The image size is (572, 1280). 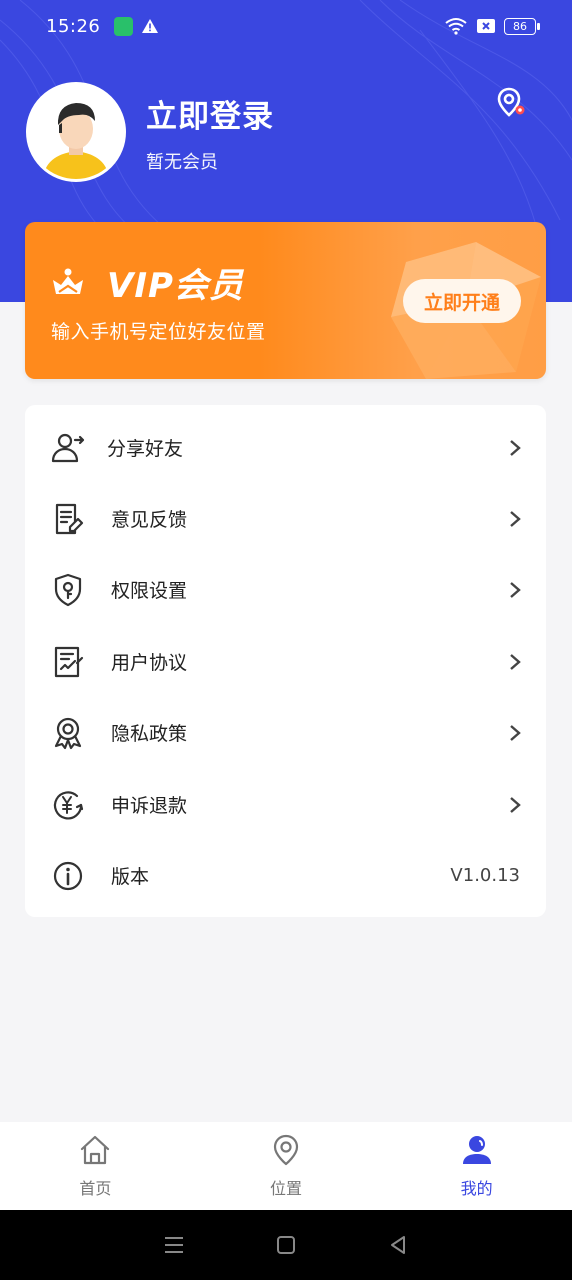 I want to click on menu-label: 意见反馈, so click(x=149, y=520).